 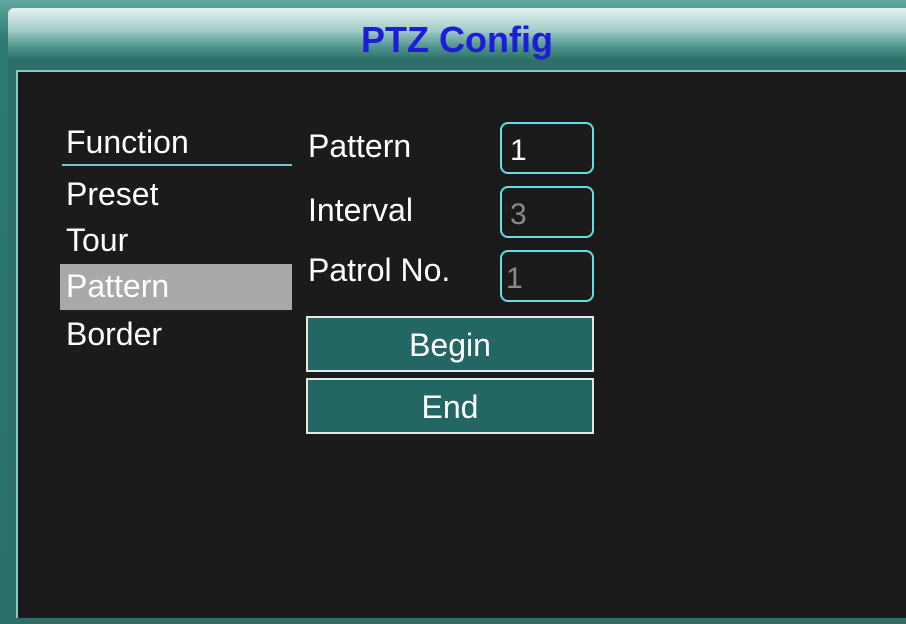 I want to click on begin-button: Begin, so click(x=450, y=344).